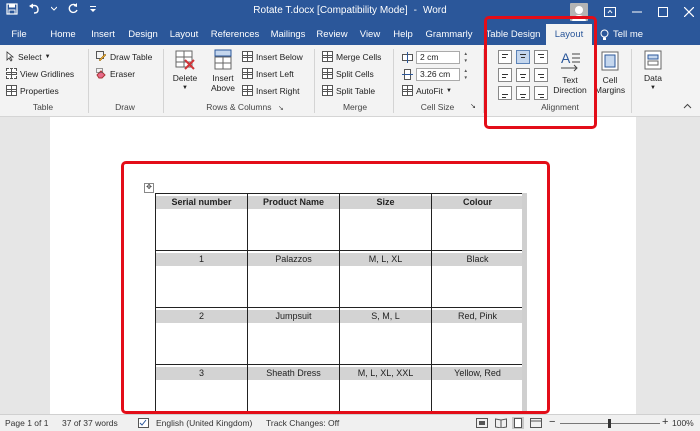  I want to click on eraser-label: Eraser, so click(123, 73).